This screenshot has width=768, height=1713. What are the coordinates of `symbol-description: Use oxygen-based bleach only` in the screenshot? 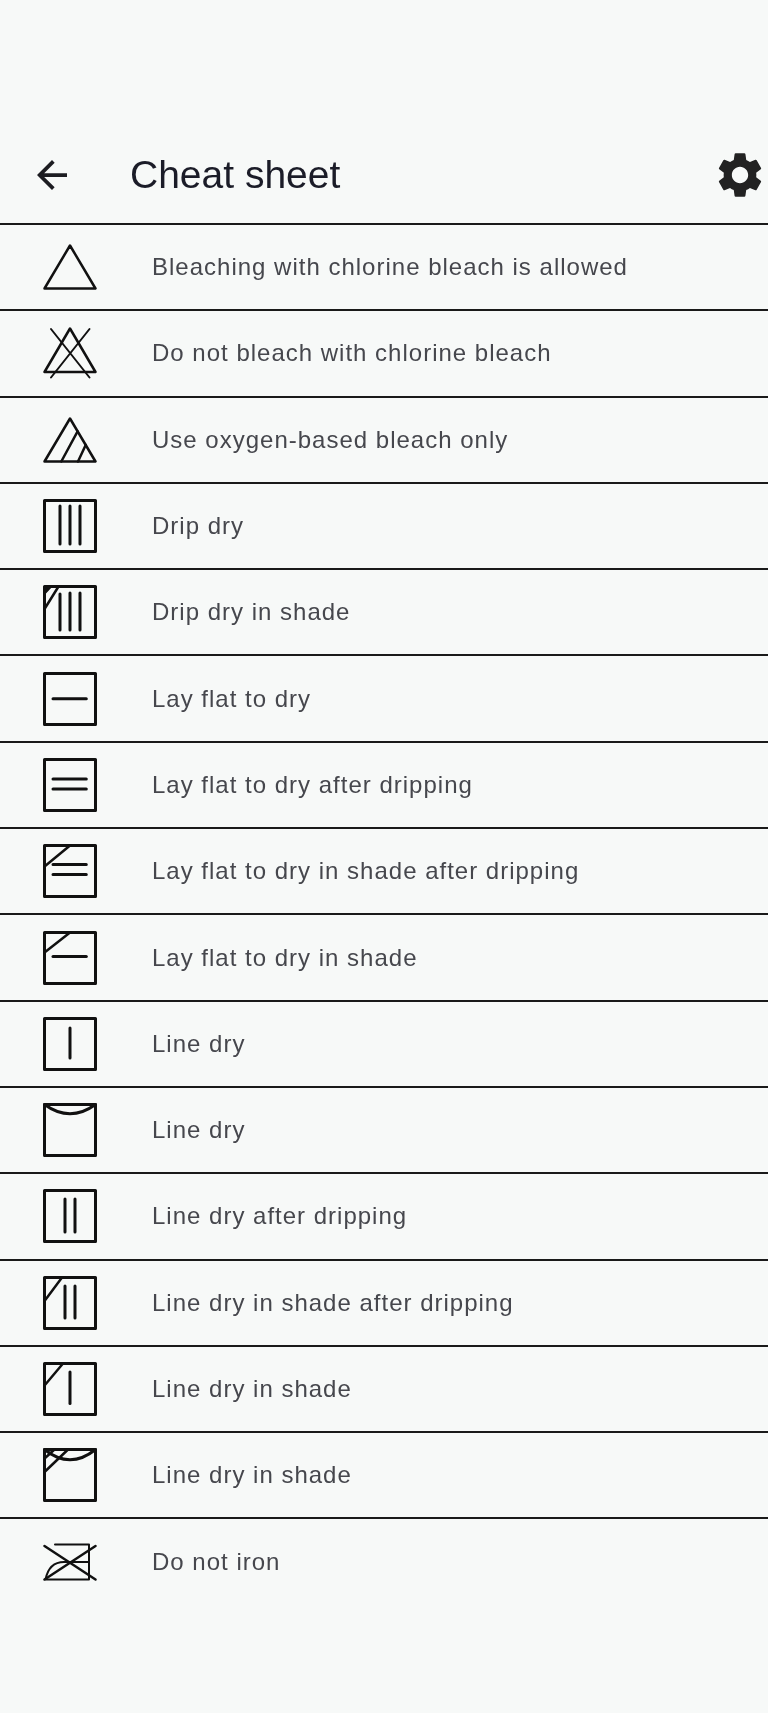 It's located at (330, 439).